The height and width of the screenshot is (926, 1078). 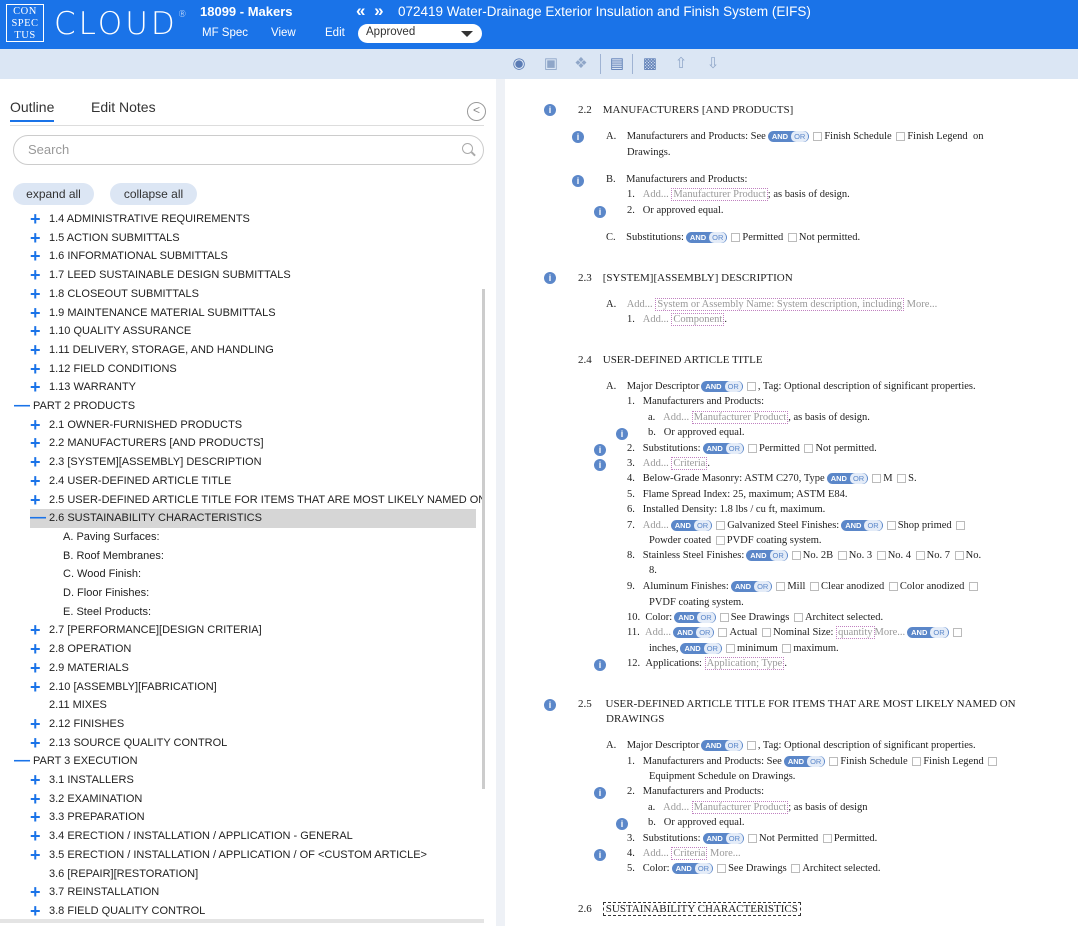 I want to click on subparagraph-2-5-2: 2. Manufacturers and Products:, so click(x=695, y=792).